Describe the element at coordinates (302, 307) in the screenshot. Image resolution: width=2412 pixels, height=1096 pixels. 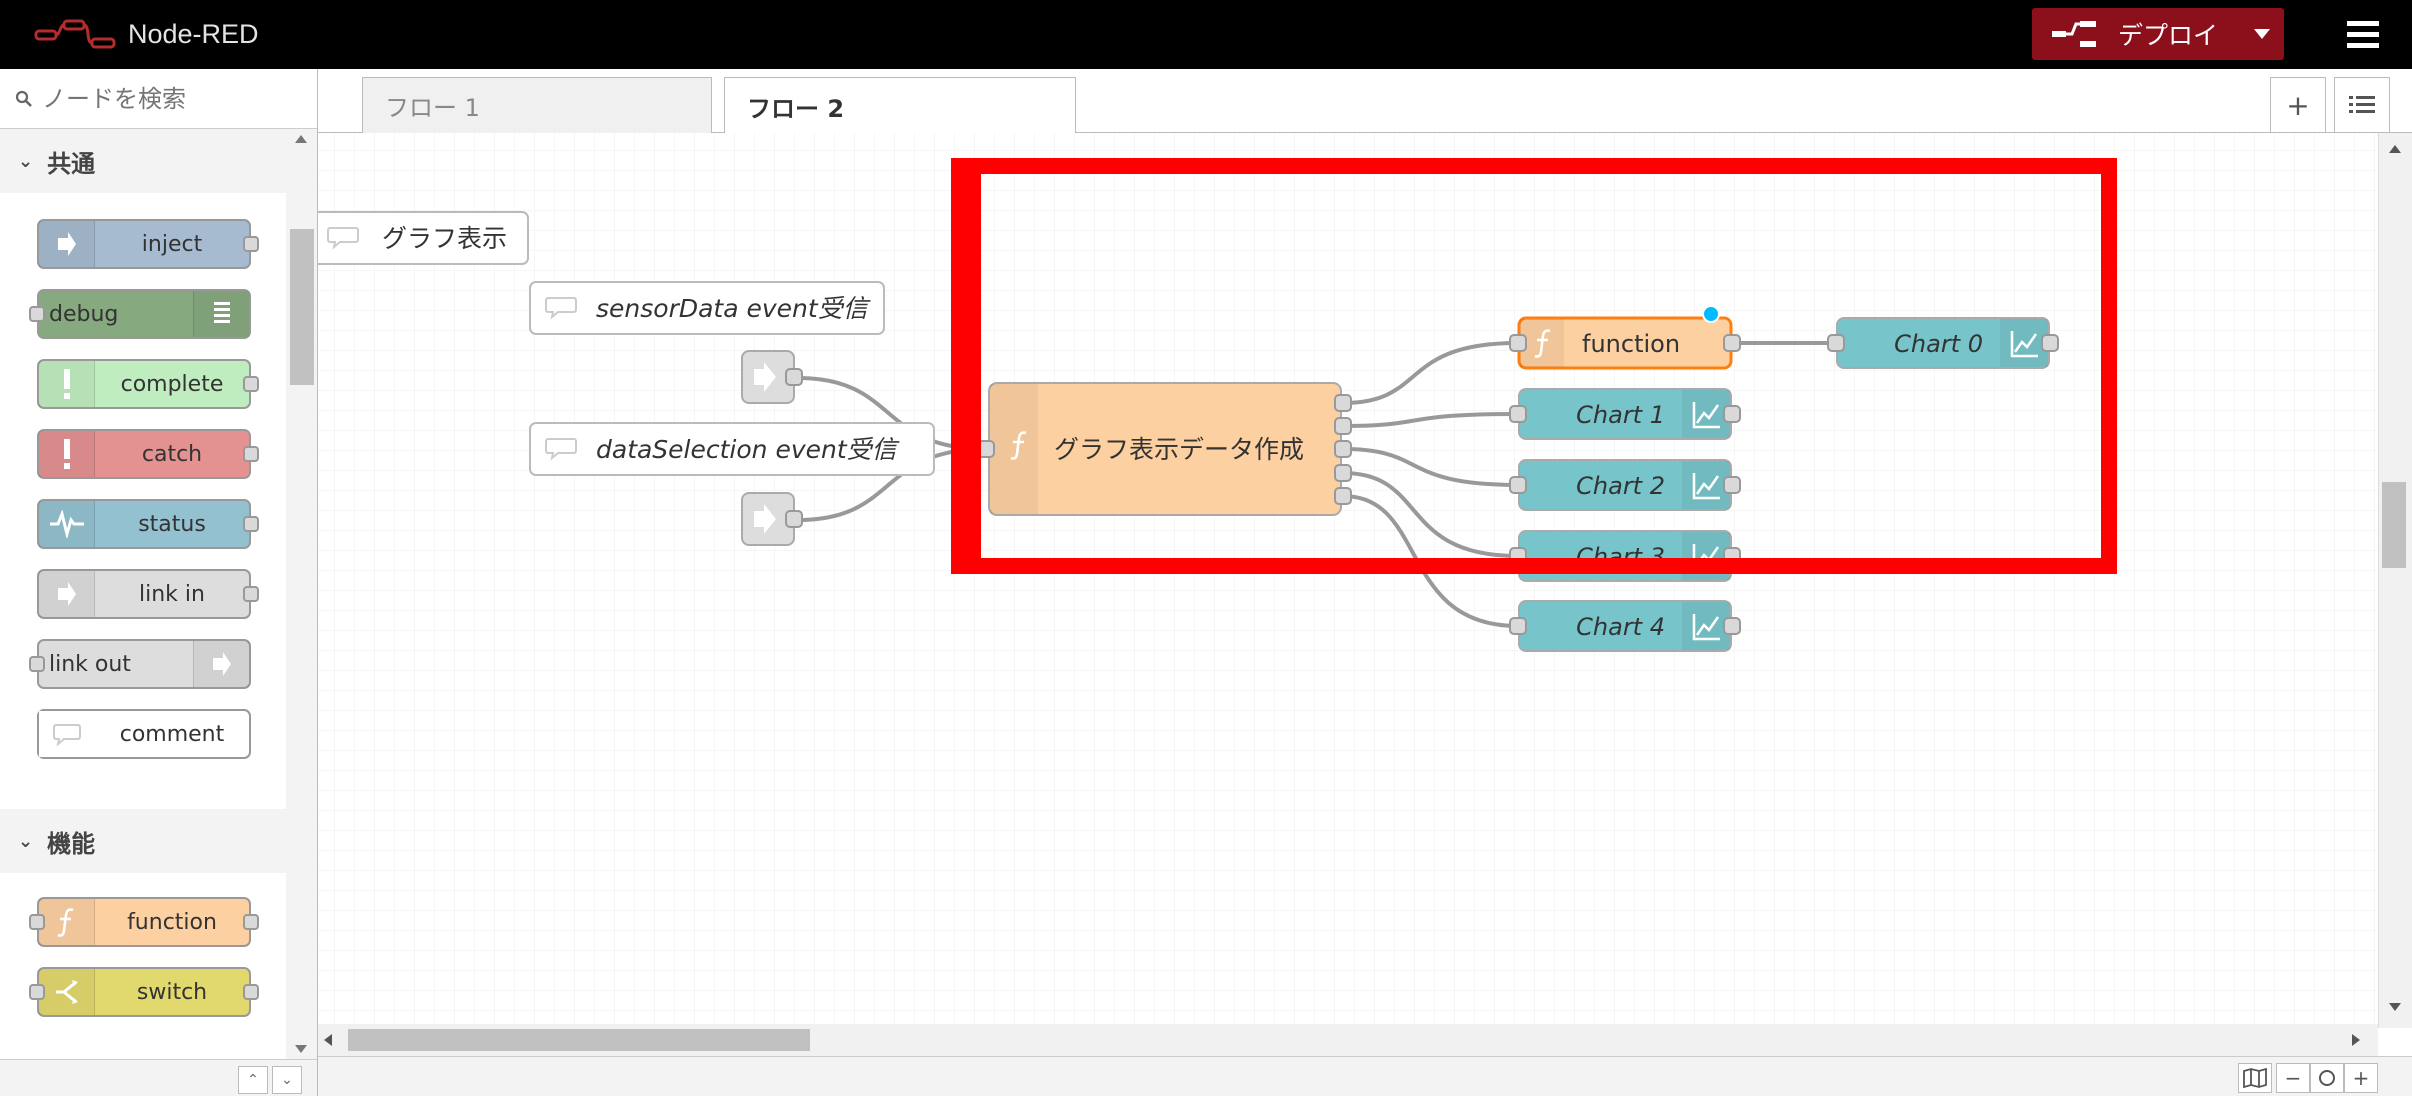
I see `palette-scrollbar-thumb` at that location.